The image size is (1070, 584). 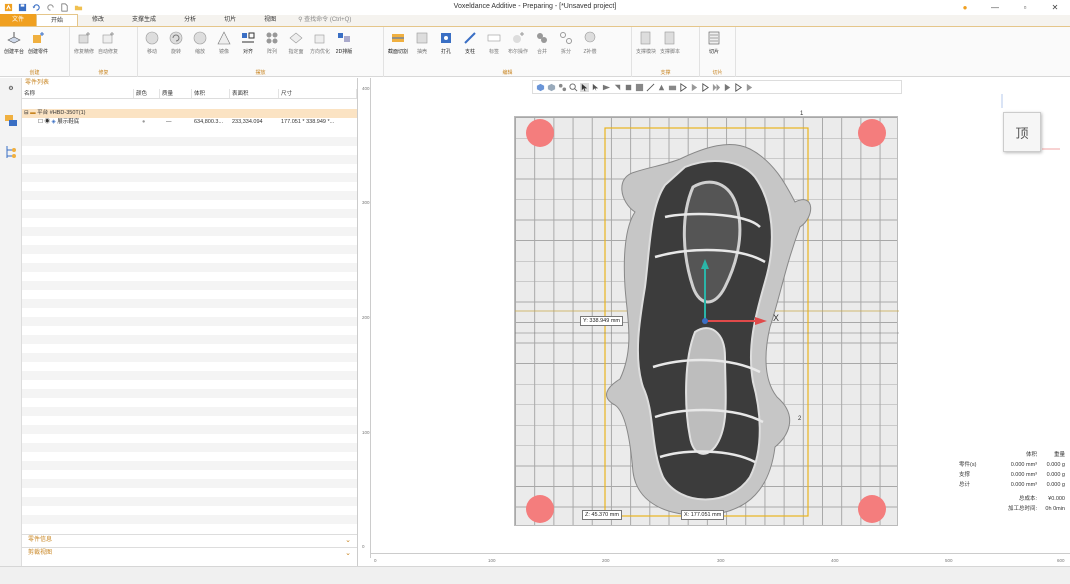 What do you see at coordinates (14, 38) in the screenshot?
I see `platform-icon` at bounding box center [14, 38].